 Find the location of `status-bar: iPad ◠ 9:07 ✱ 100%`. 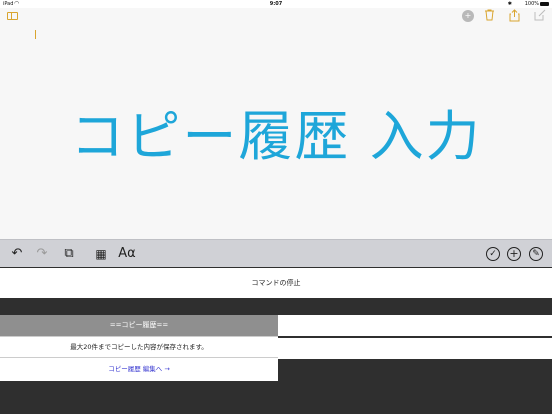

status-bar: iPad ◠ 9:07 ✱ 100% is located at coordinates (276, 4).